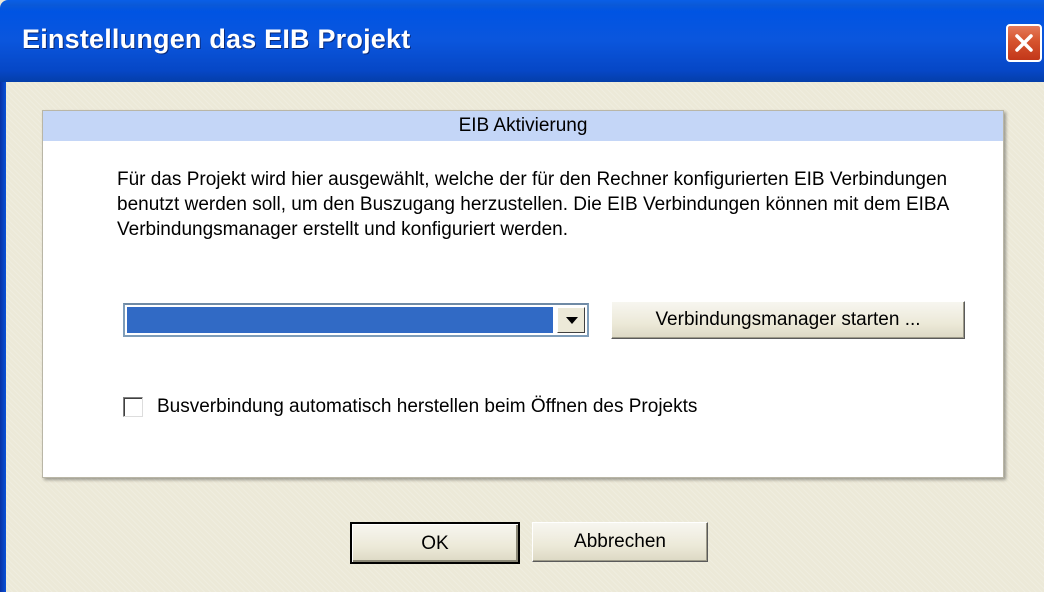 The image size is (1044, 592). I want to click on connection-select-value, so click(340, 320).